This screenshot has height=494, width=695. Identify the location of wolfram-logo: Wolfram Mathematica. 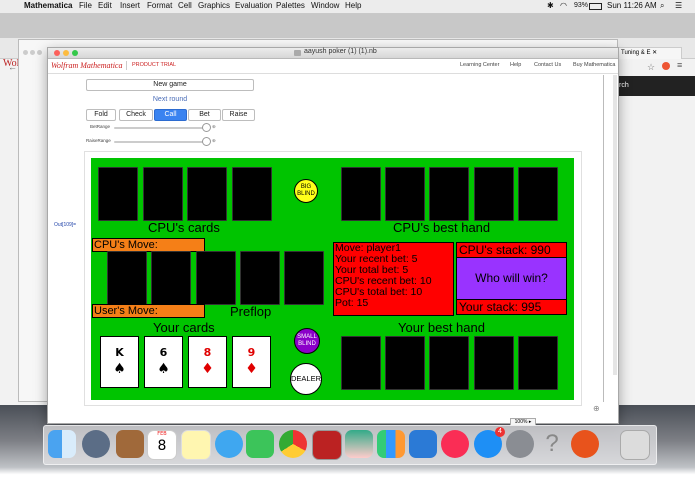
(87, 65).